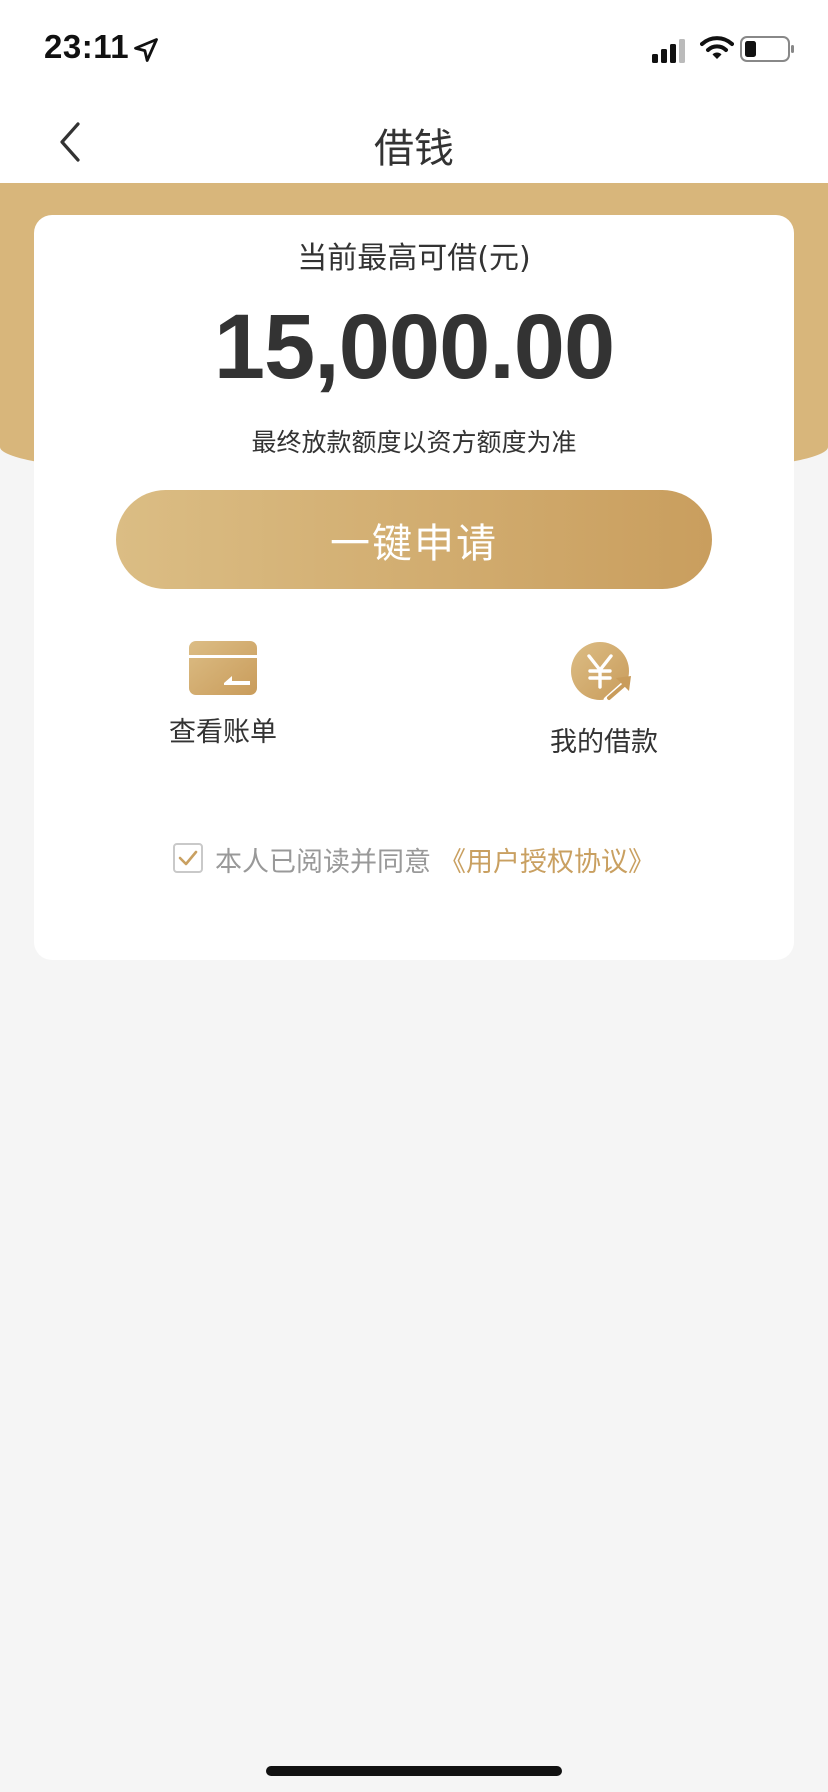 This screenshot has height=1792, width=828. I want to click on page-title: 借钱, so click(414, 149).